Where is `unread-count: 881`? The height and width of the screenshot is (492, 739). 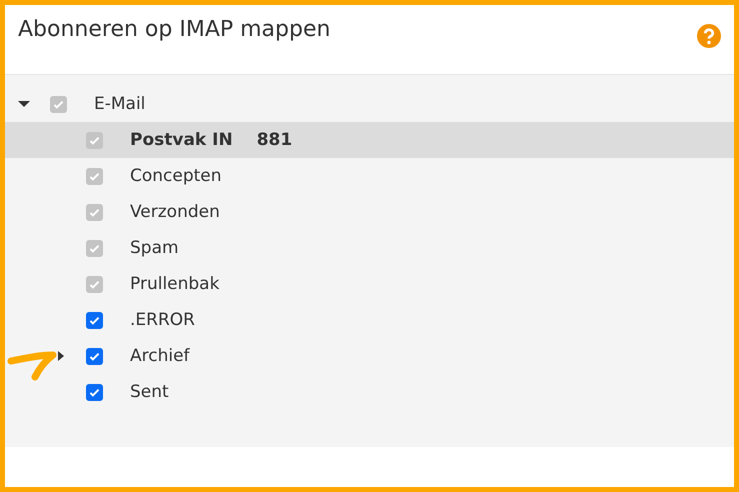
unread-count: 881 is located at coordinates (274, 140).